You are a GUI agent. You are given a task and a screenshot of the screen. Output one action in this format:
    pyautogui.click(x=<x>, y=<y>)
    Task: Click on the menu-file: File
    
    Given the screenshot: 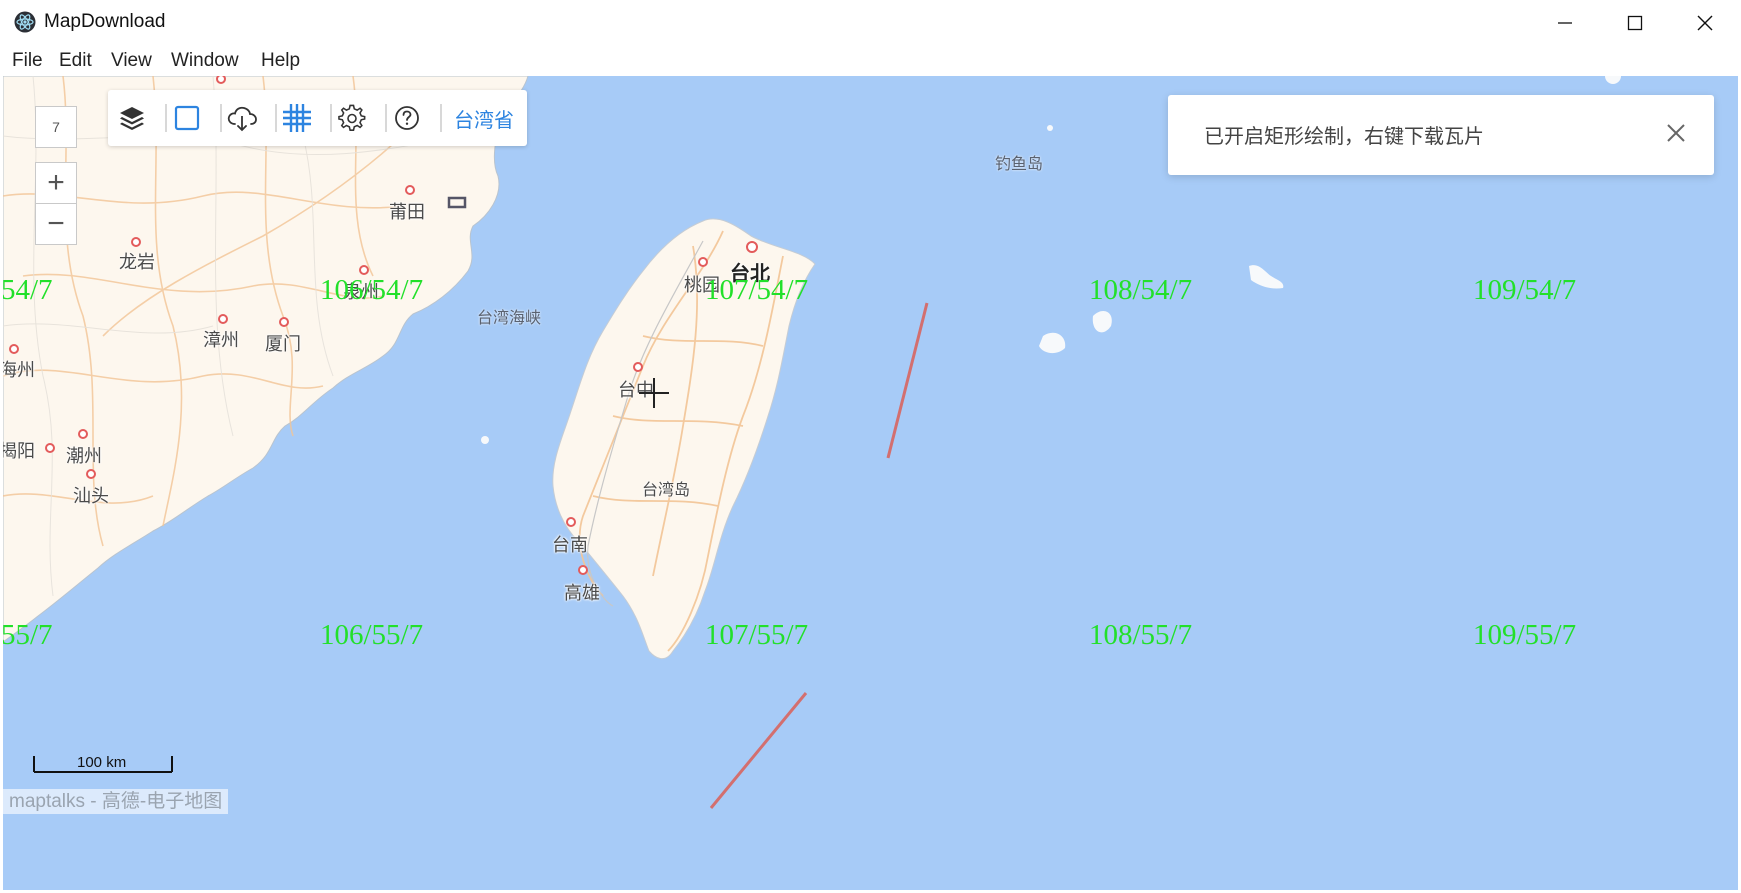 What is the action you would take?
    pyautogui.click(x=27, y=61)
    